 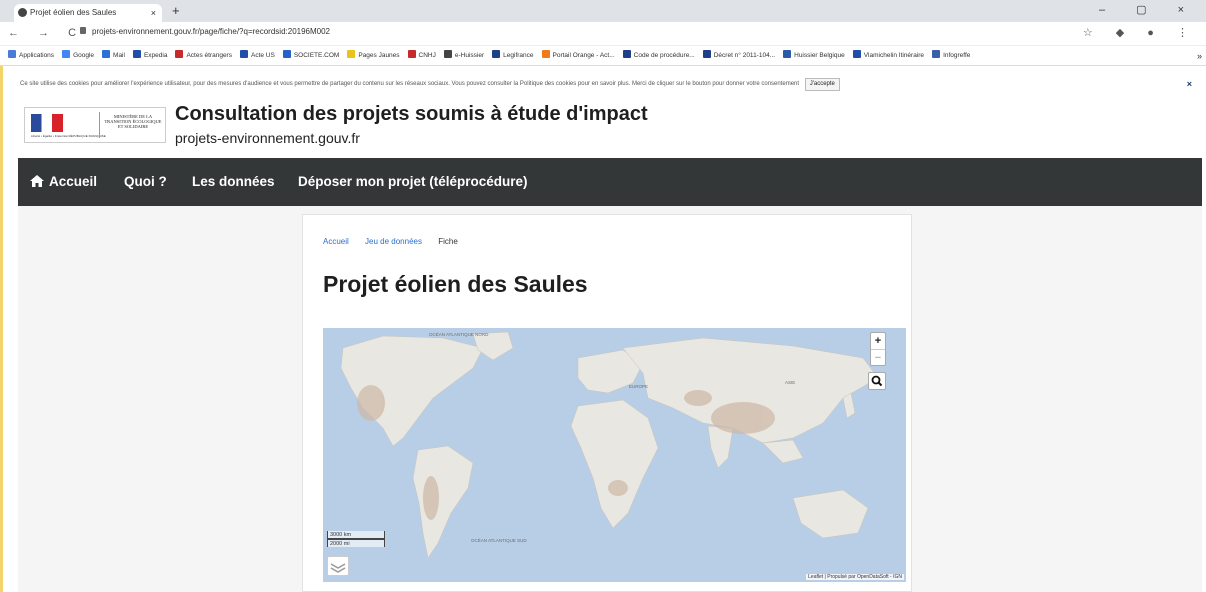 I want to click on browser-tab: Projet éolien des Saules ×, so click(x=88, y=13).